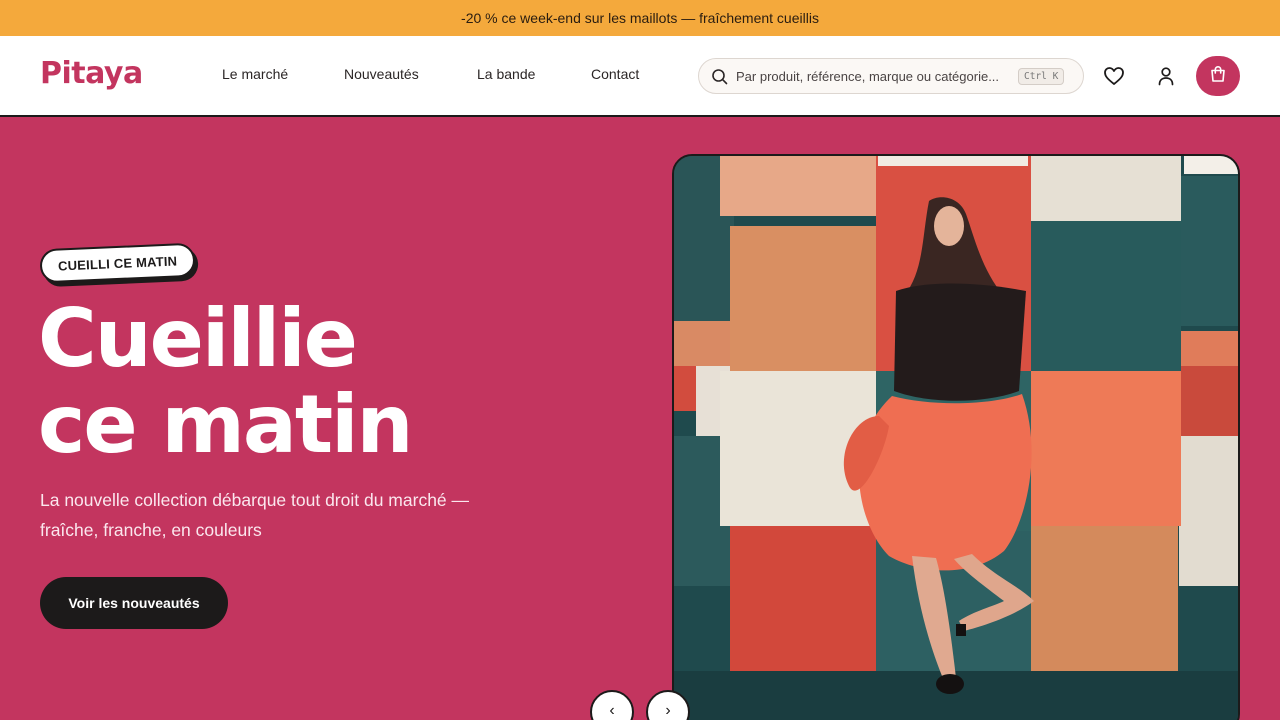 This screenshot has width=1280, height=720. I want to click on chevron-right-icon: ›, so click(668, 710).